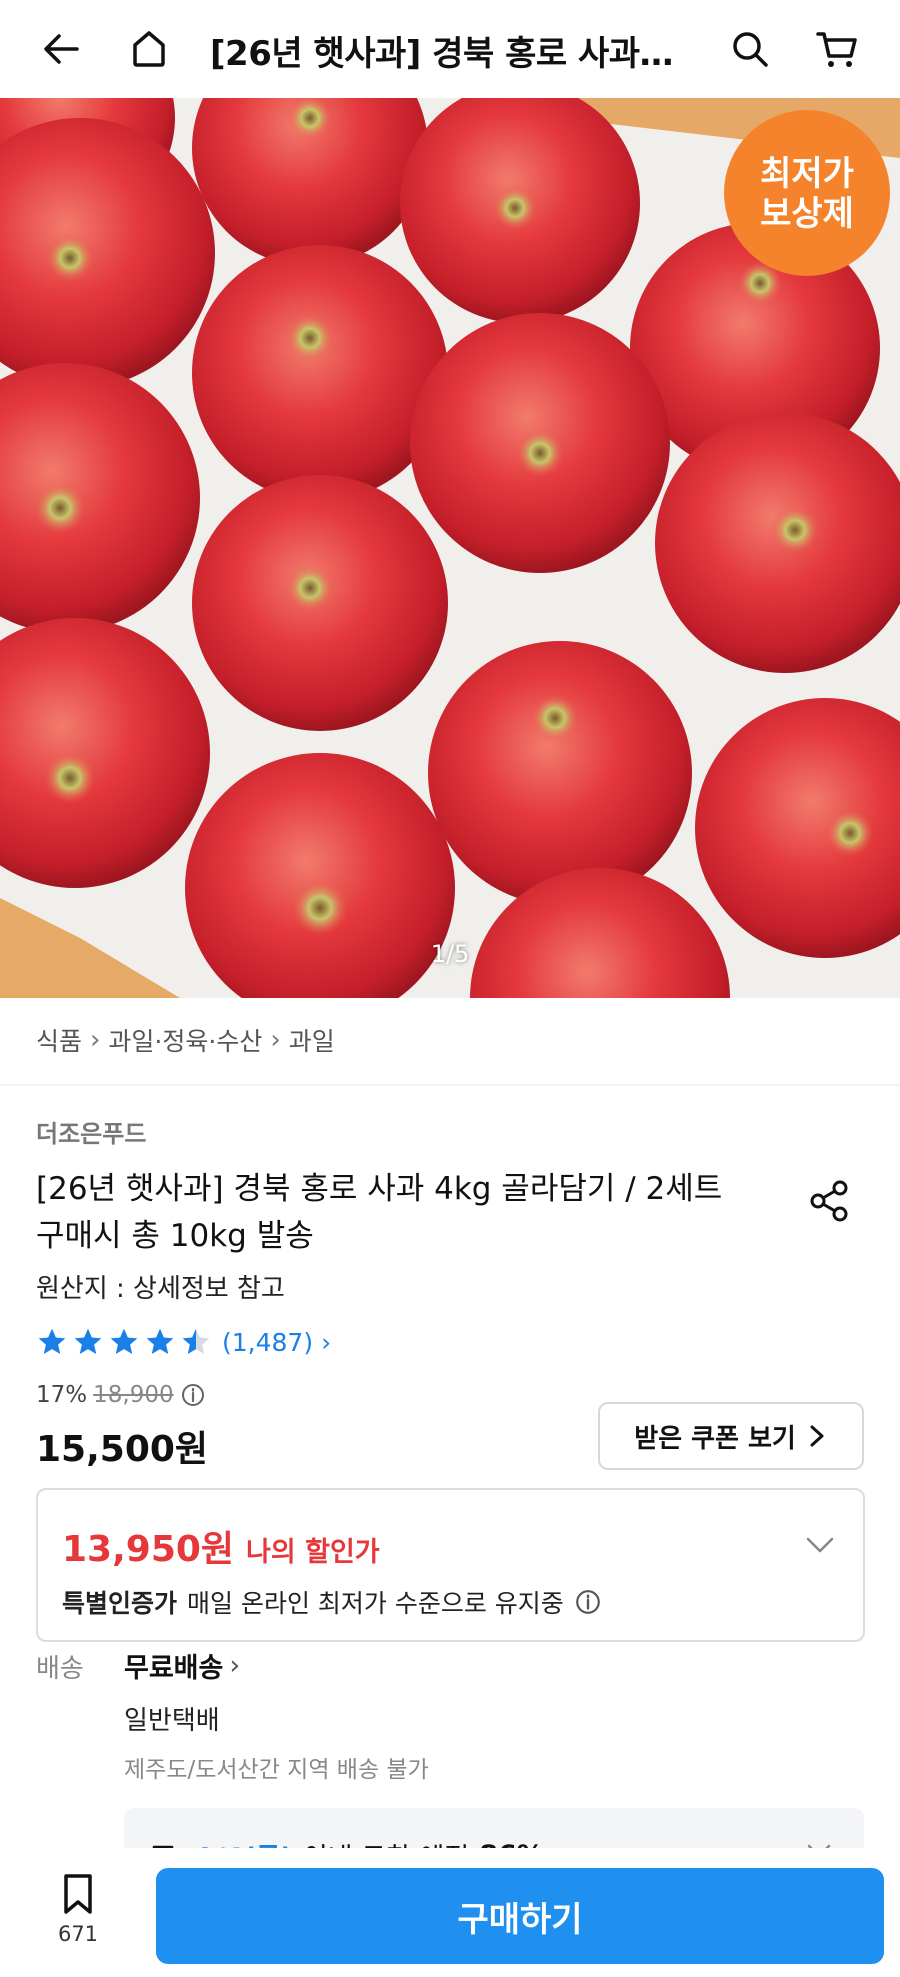 This screenshot has height=1977, width=900. What do you see at coordinates (312, 1040) in the screenshot?
I see `breadcrumb-item: 과일` at bounding box center [312, 1040].